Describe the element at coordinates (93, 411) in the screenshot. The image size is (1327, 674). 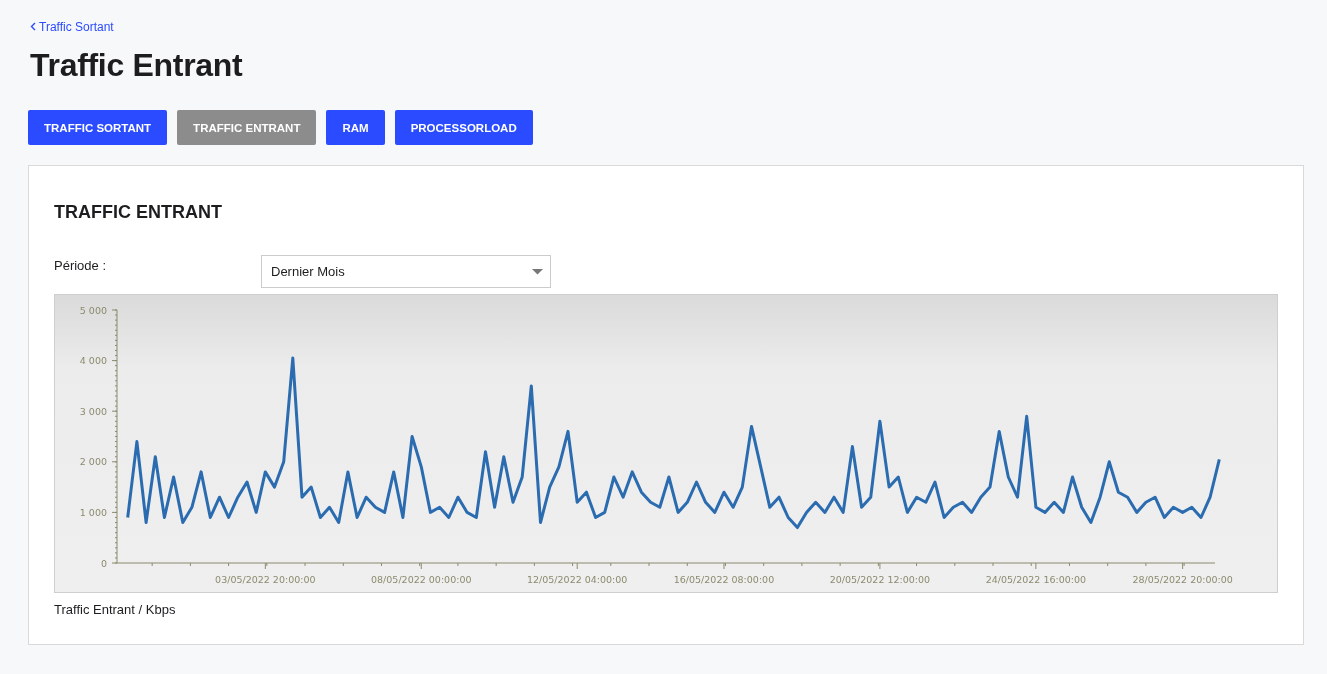
I see `y-tick-label: 3 000` at that location.